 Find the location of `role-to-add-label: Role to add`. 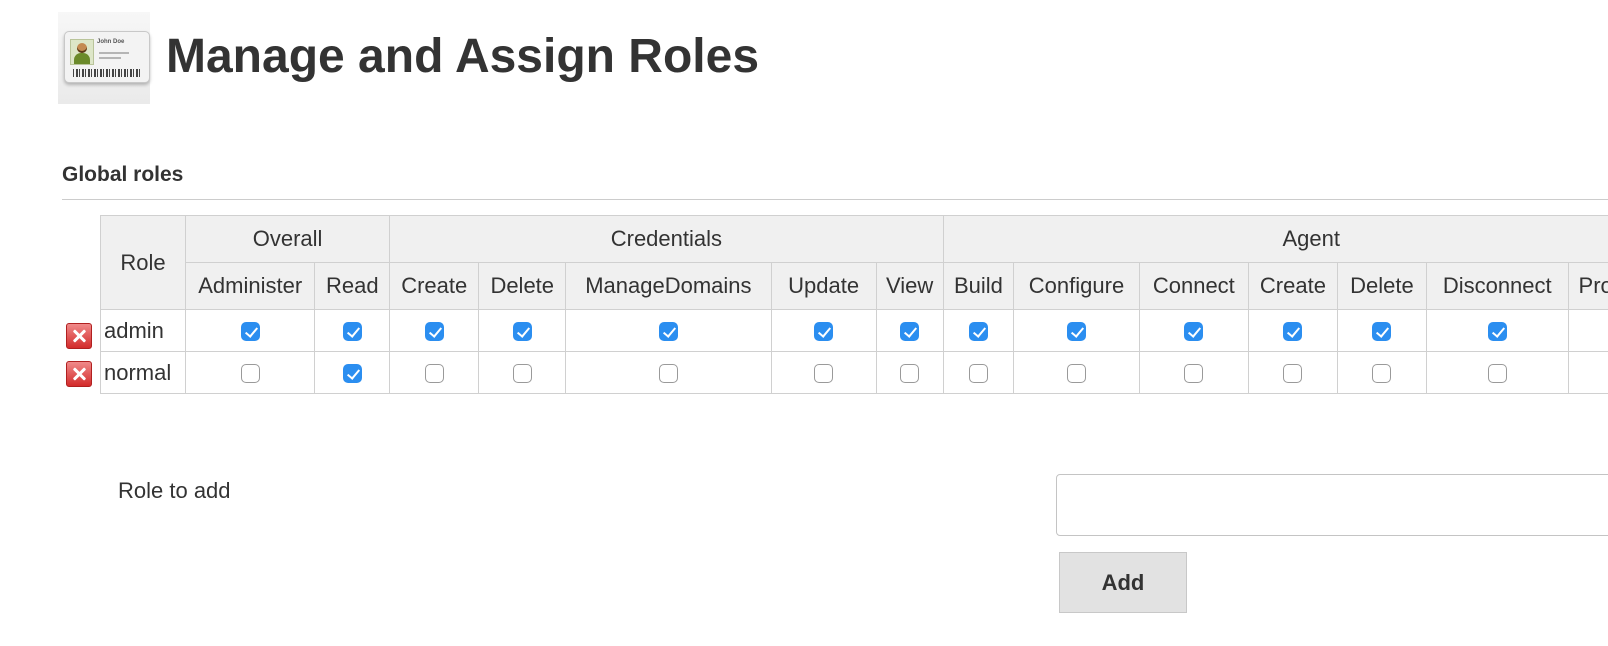

role-to-add-label: Role to add is located at coordinates (174, 490).